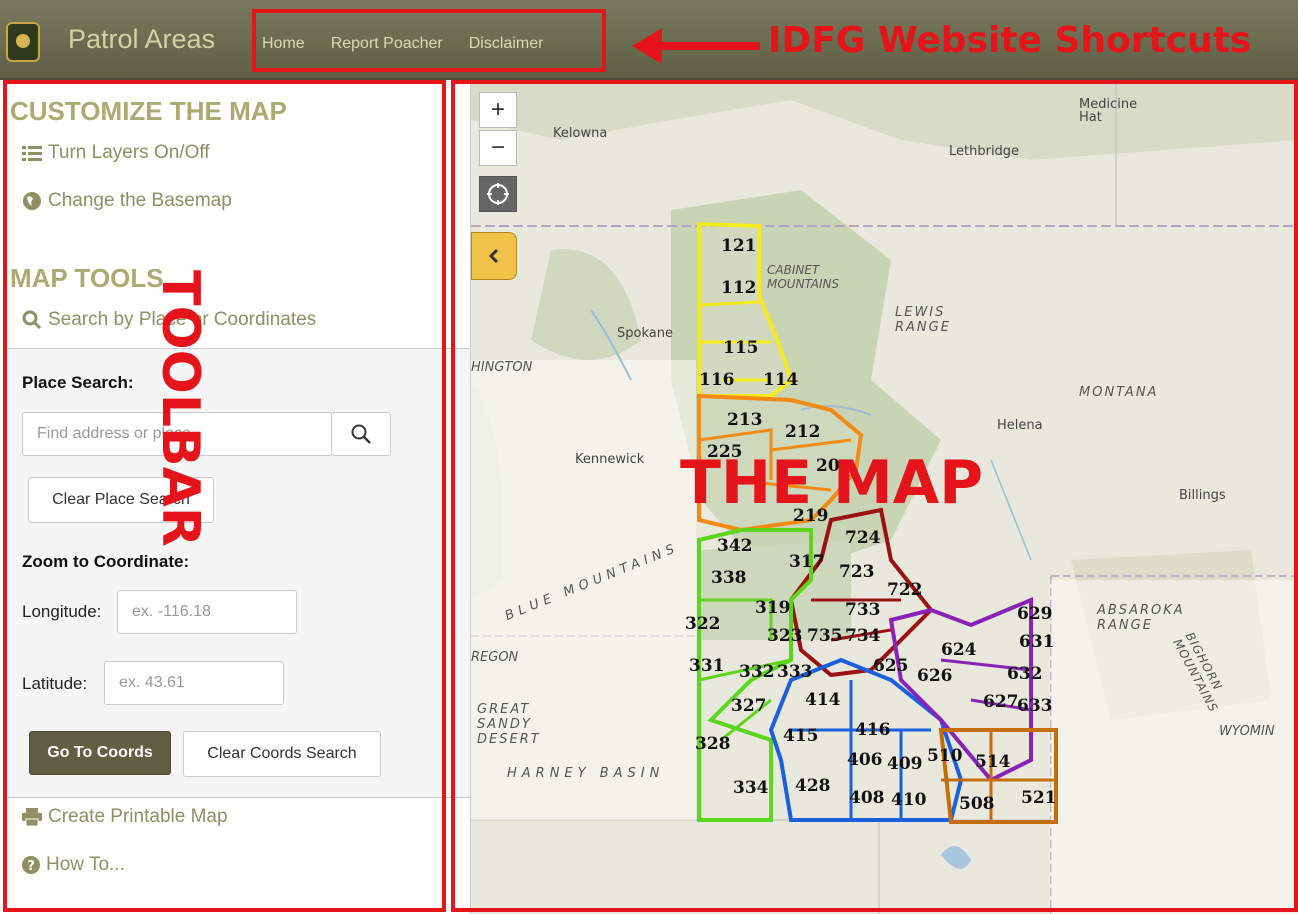 Image resolution: width=1298 pixels, height=914 pixels. I want to click on unit-label-114: 114, so click(781, 380).